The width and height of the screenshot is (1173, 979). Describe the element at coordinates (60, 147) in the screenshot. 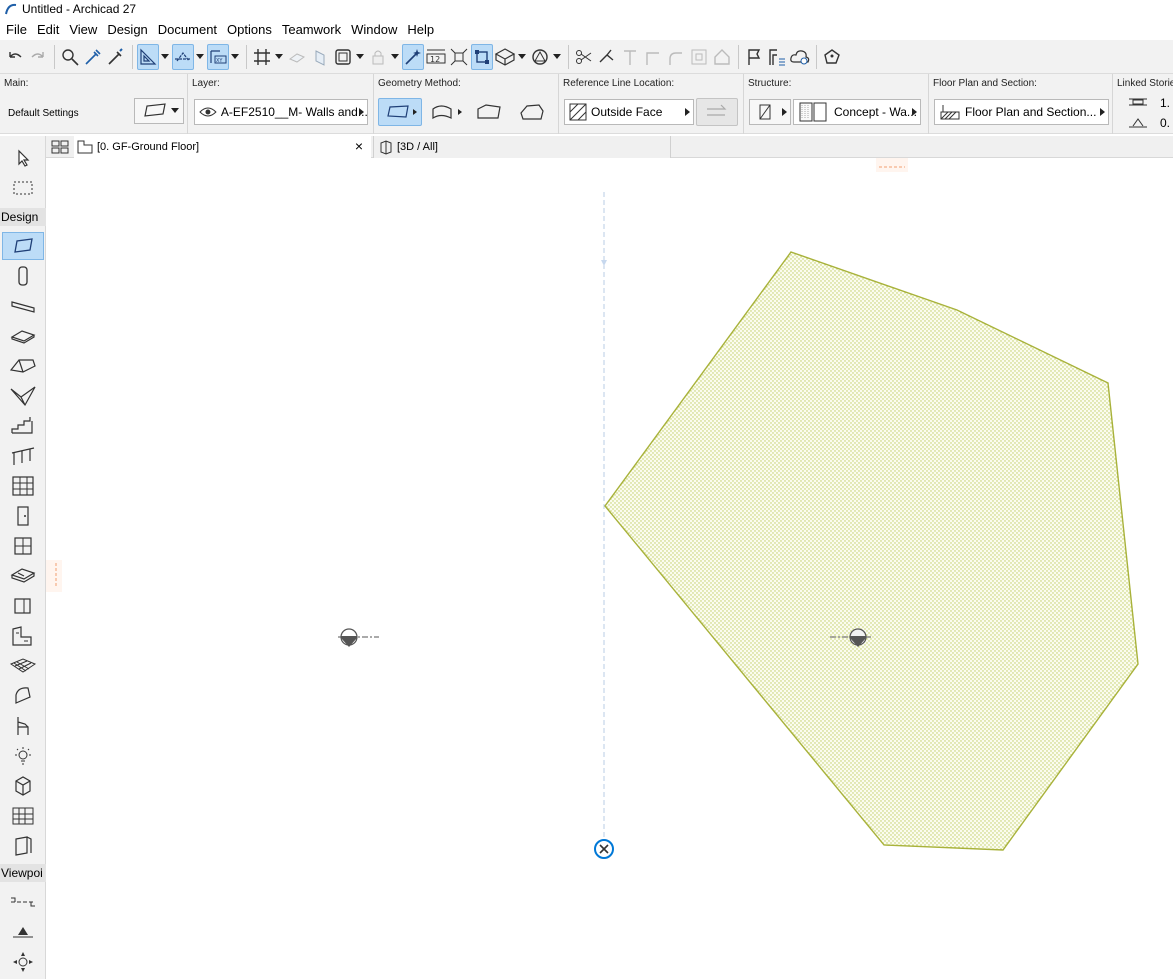

I see `tab-overview-button` at that location.